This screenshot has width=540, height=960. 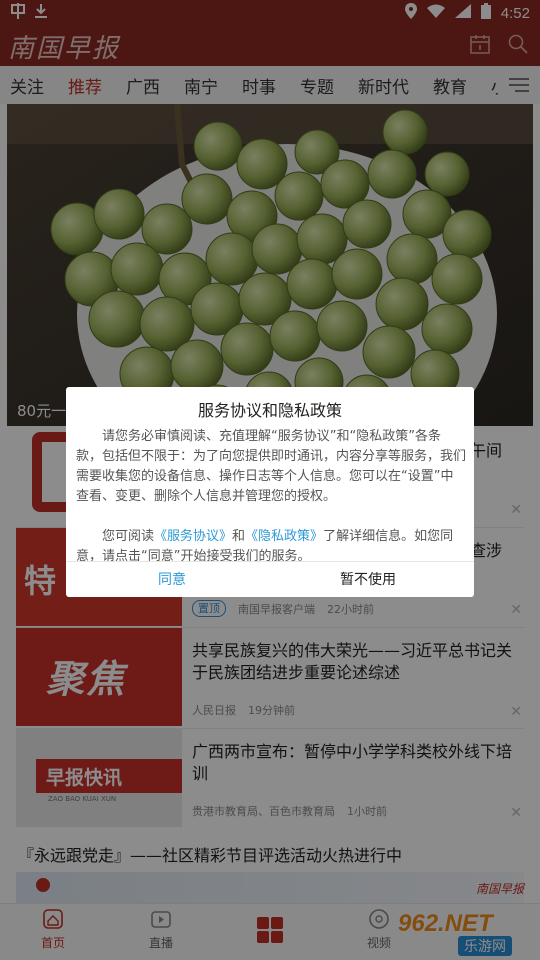 What do you see at coordinates (172, 580) in the screenshot?
I see `agree-button: 同意` at bounding box center [172, 580].